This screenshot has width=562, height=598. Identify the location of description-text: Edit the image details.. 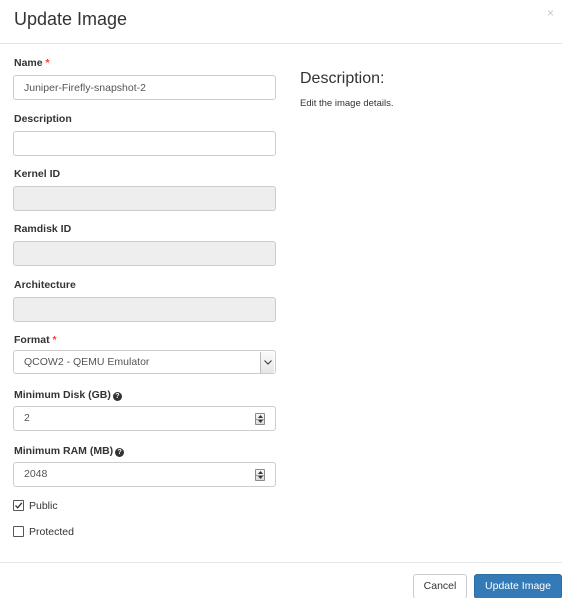
(347, 103).